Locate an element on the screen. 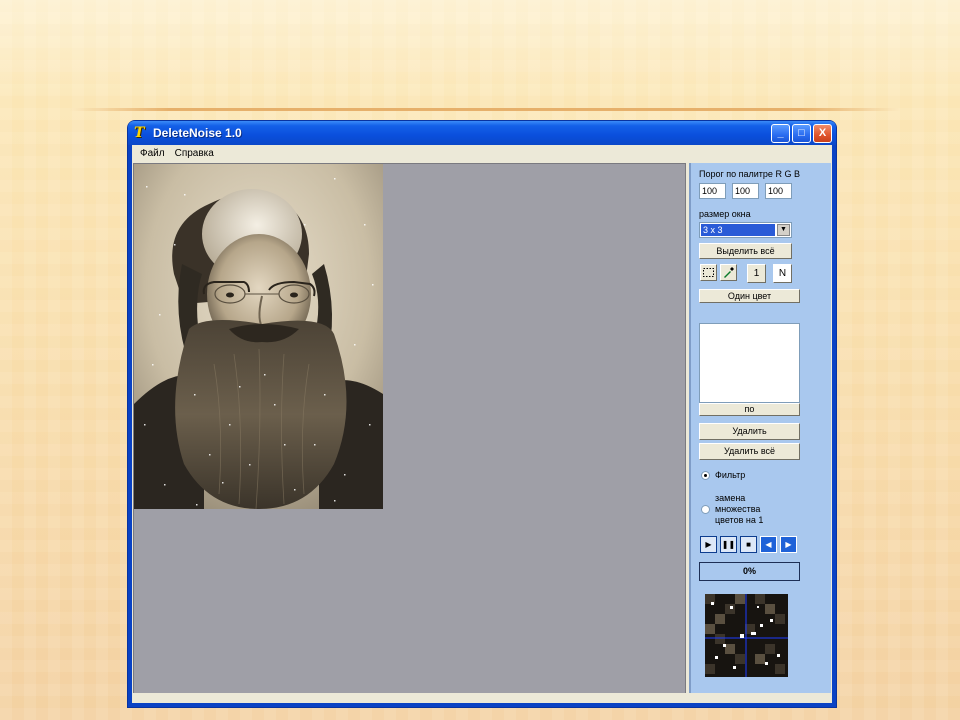  mode-filter-radio is located at coordinates (705, 475).